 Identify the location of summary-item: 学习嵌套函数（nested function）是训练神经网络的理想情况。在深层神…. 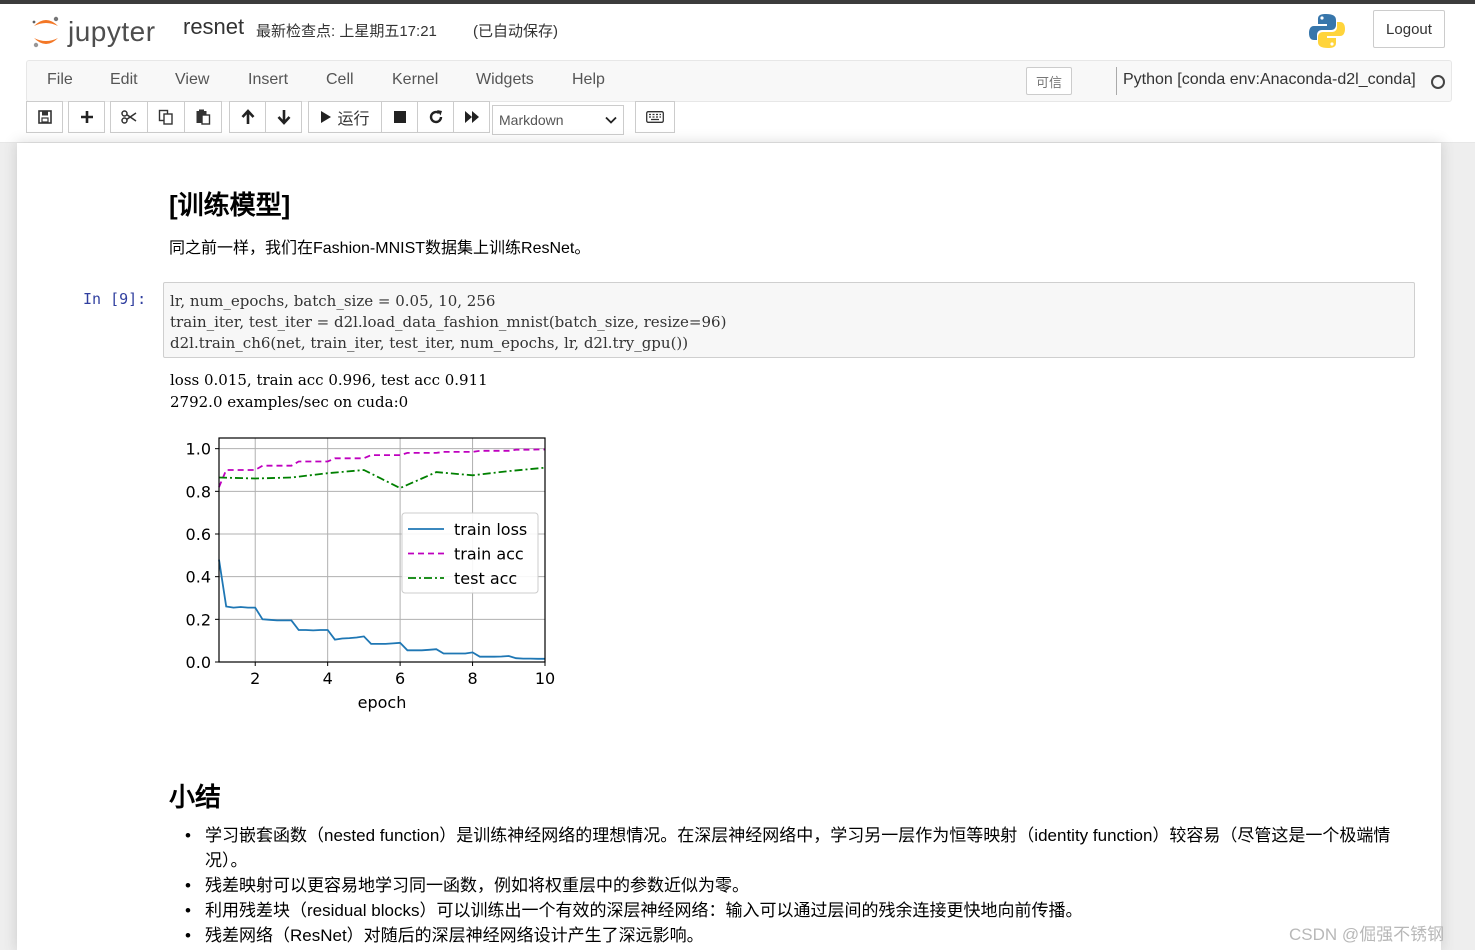
(805, 848).